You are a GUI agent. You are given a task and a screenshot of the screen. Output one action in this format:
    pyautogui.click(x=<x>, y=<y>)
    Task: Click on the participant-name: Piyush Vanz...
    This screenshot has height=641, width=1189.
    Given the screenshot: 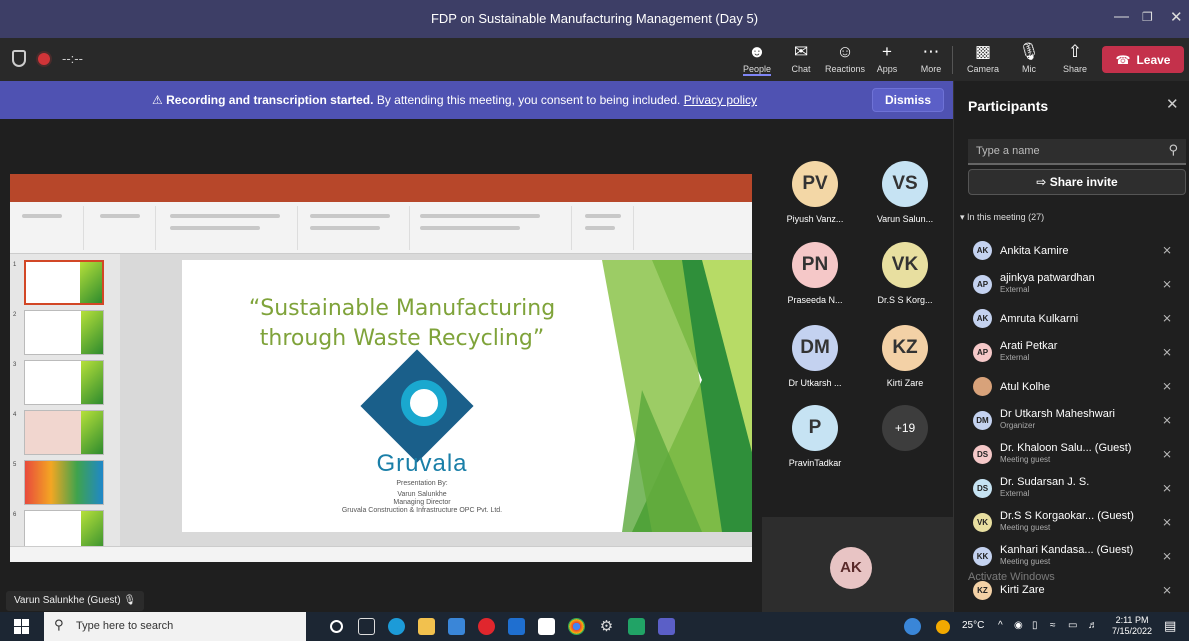 What is the action you would take?
    pyautogui.click(x=815, y=219)
    